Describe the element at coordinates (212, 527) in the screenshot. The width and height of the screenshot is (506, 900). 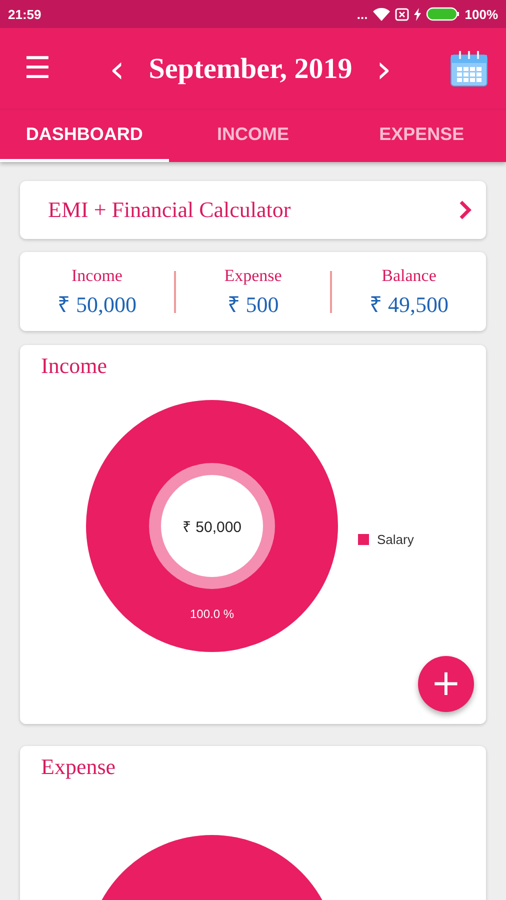
I see `donut-total: ₹ 50,000` at that location.